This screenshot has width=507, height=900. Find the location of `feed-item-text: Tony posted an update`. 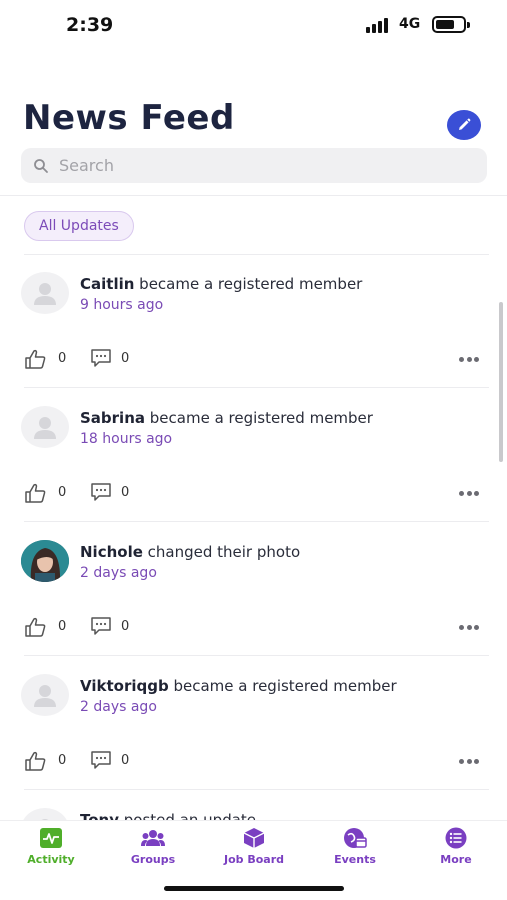

feed-item-text: Tony posted an update is located at coordinates (168, 815).